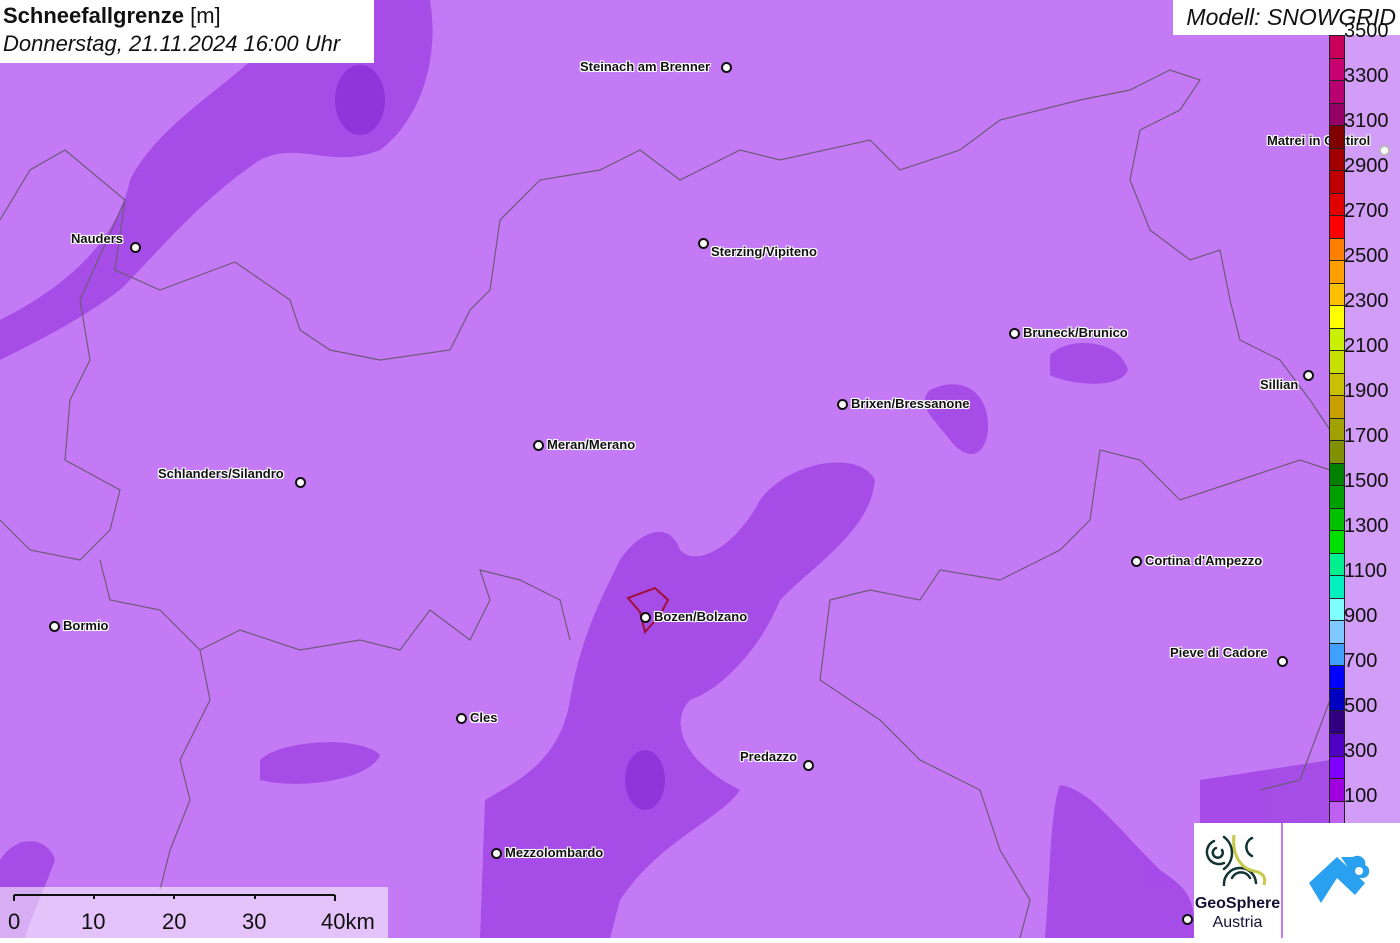 The height and width of the screenshot is (943, 1400). What do you see at coordinates (484, 717) in the screenshot?
I see `city-label: Cles` at bounding box center [484, 717].